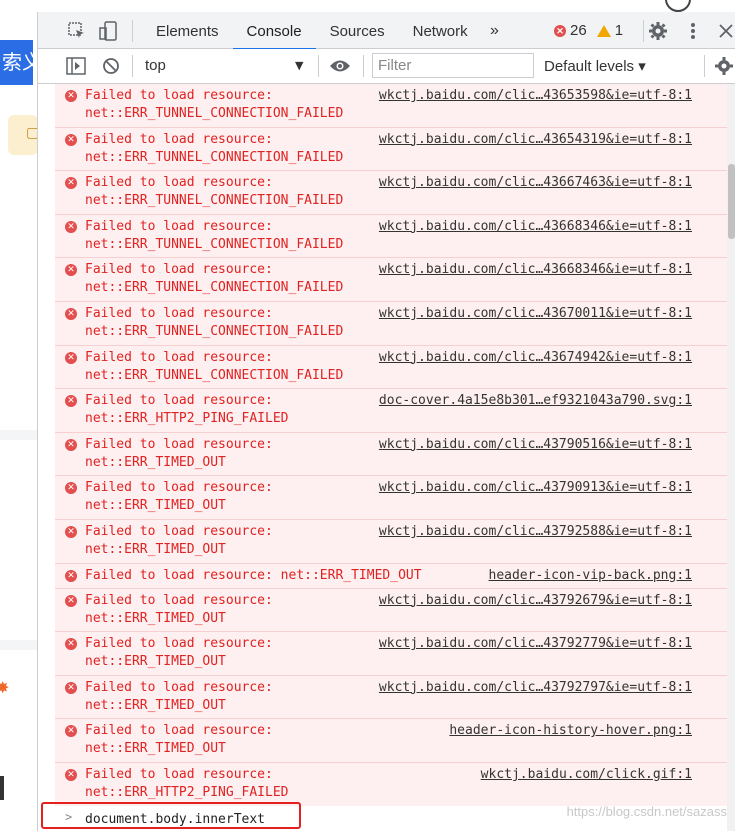 The image size is (735, 831). What do you see at coordinates (646, 811) in the screenshot?
I see `watermark: https://blog.csdn.net/sazass` at bounding box center [646, 811].